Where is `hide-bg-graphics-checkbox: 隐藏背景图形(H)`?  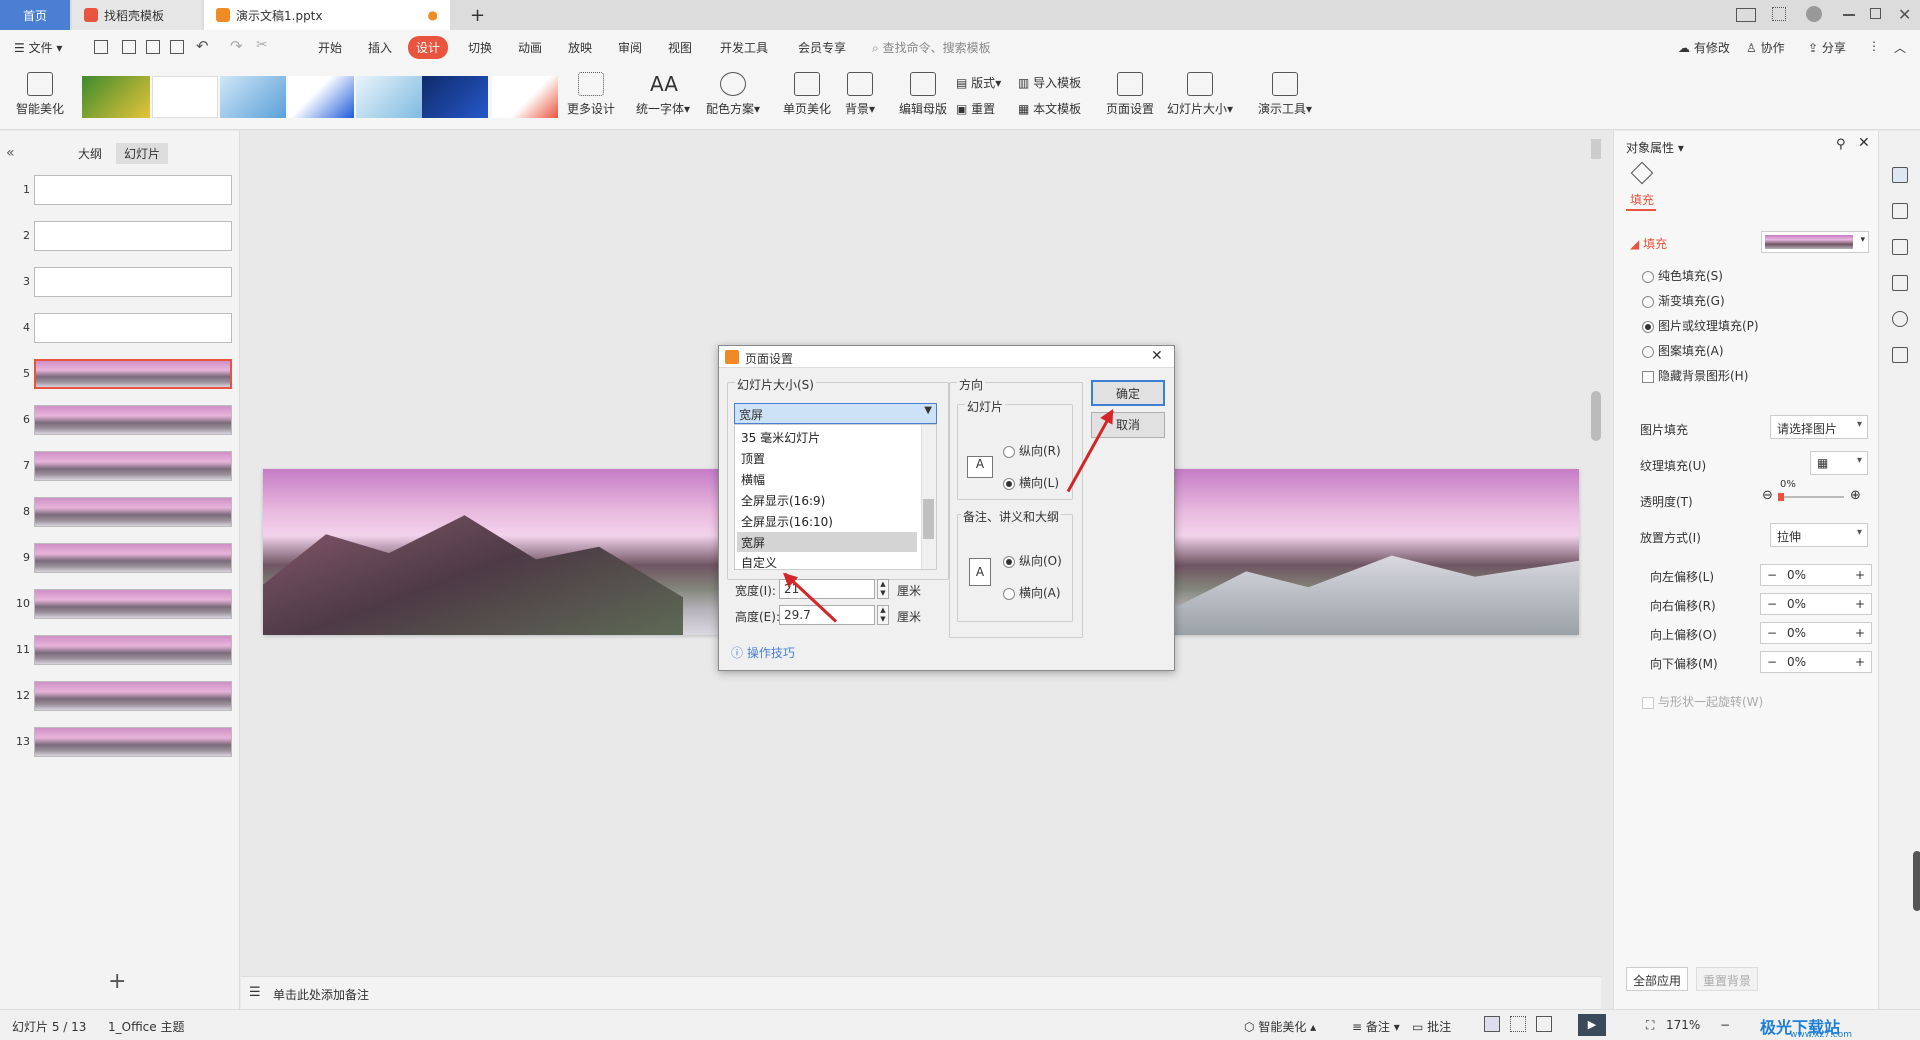
hide-bg-graphics-checkbox: 隐藏背景图形(H) is located at coordinates (1695, 375).